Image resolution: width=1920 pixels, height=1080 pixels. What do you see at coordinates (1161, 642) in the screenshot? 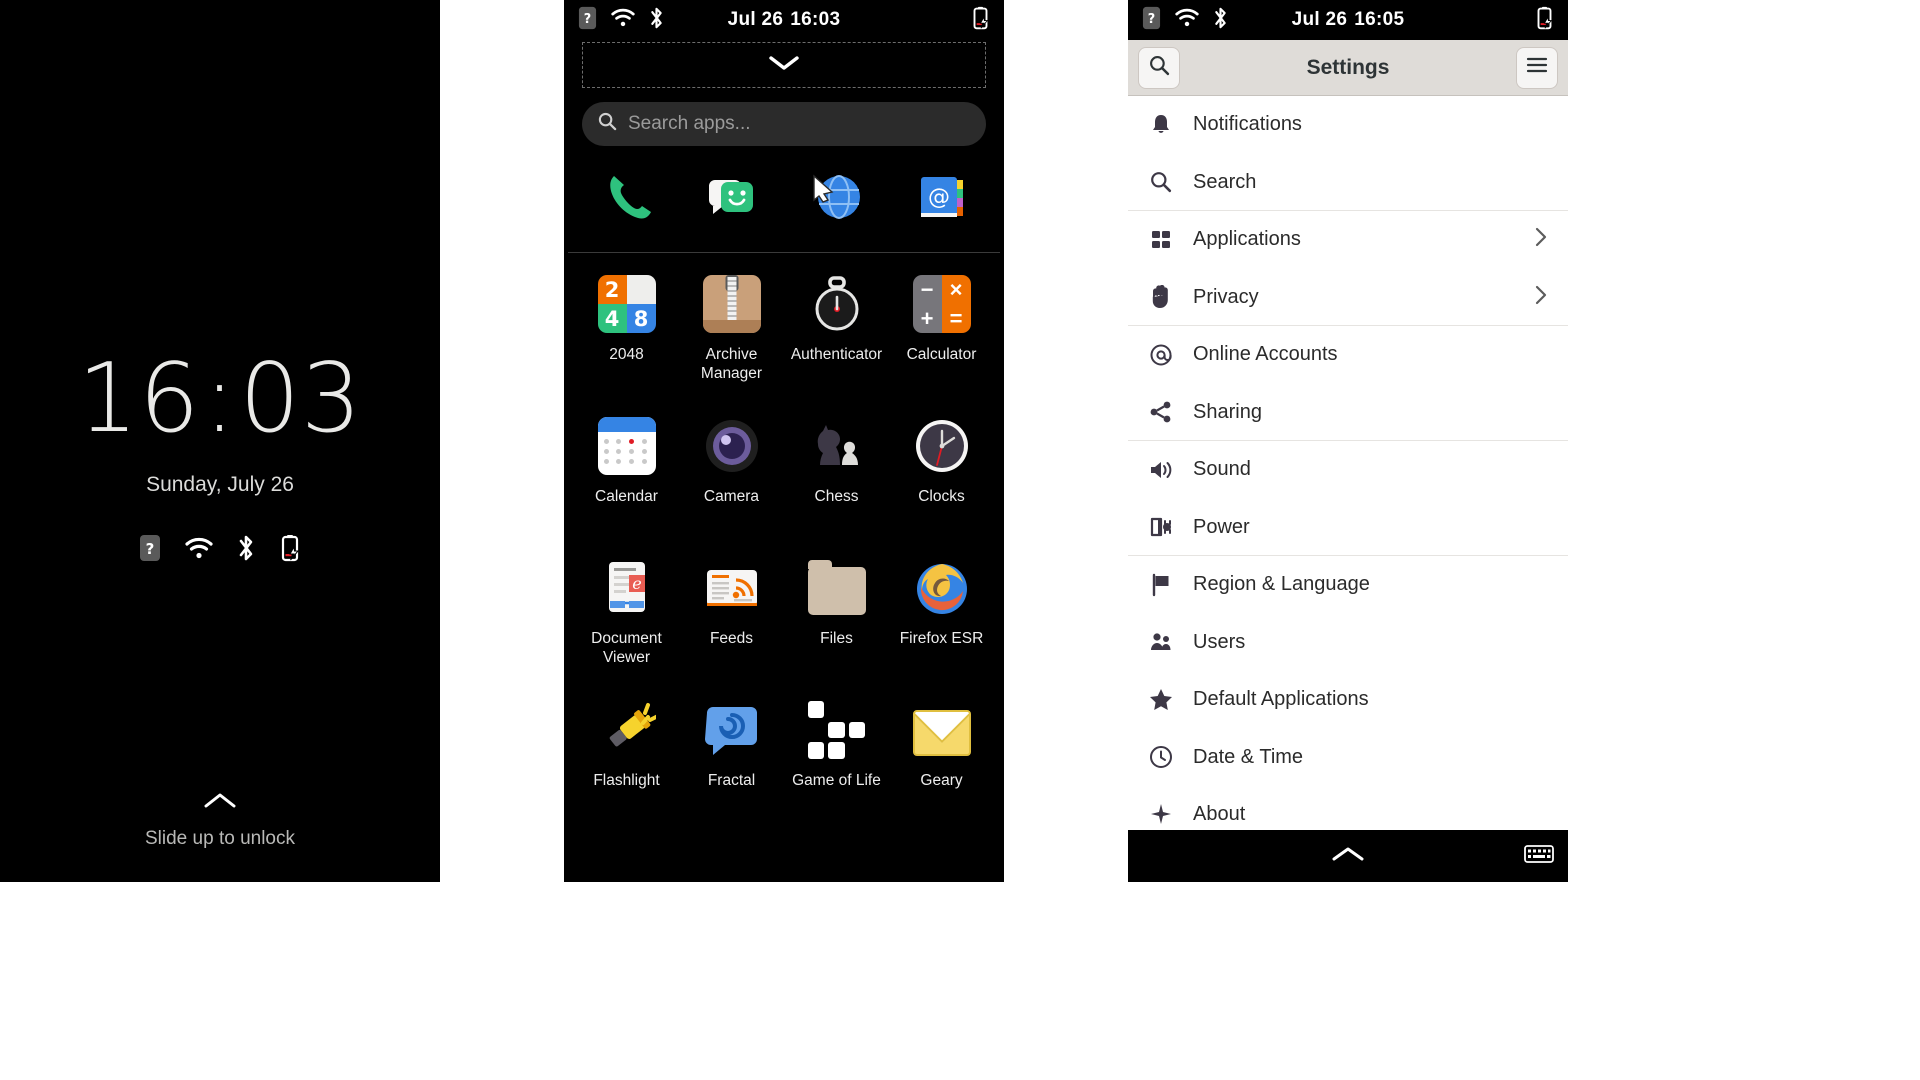
I see `users-icon` at bounding box center [1161, 642].